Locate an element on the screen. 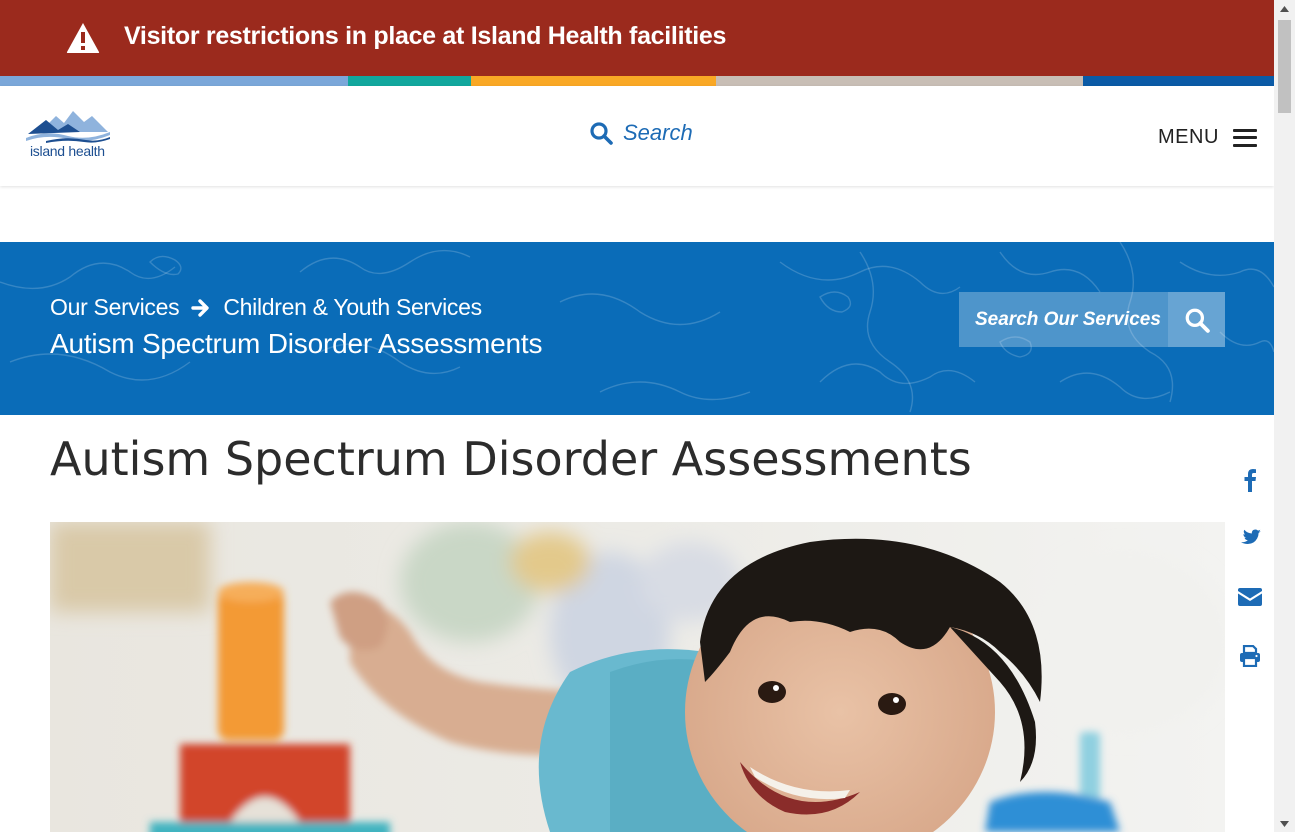  island-health-logo: island health is located at coordinates (68, 136).